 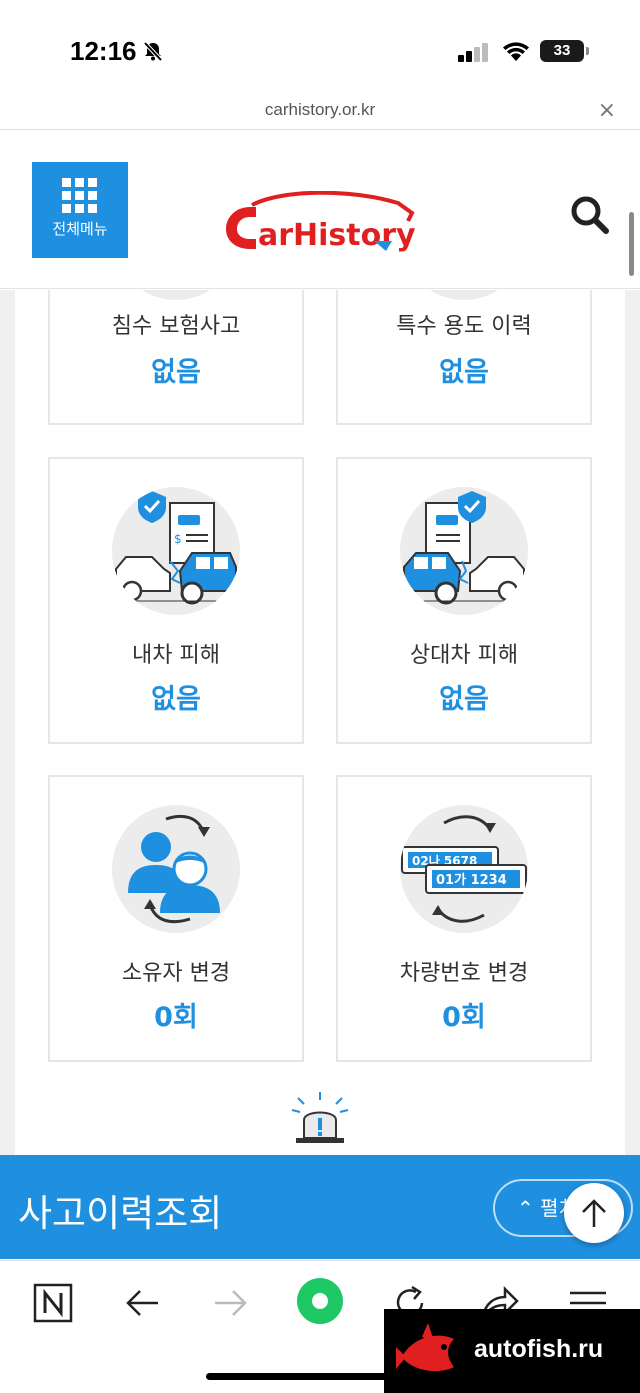 I want to click on accident-history-title: 사고이력조회, so click(x=120, y=1213).